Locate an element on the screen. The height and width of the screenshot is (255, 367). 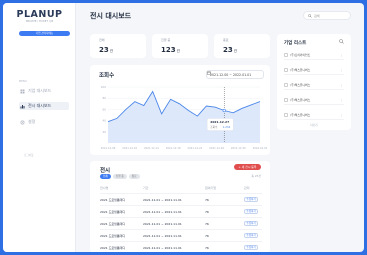
x-tick-label: 2021.12.18 is located at coordinates (173, 148).